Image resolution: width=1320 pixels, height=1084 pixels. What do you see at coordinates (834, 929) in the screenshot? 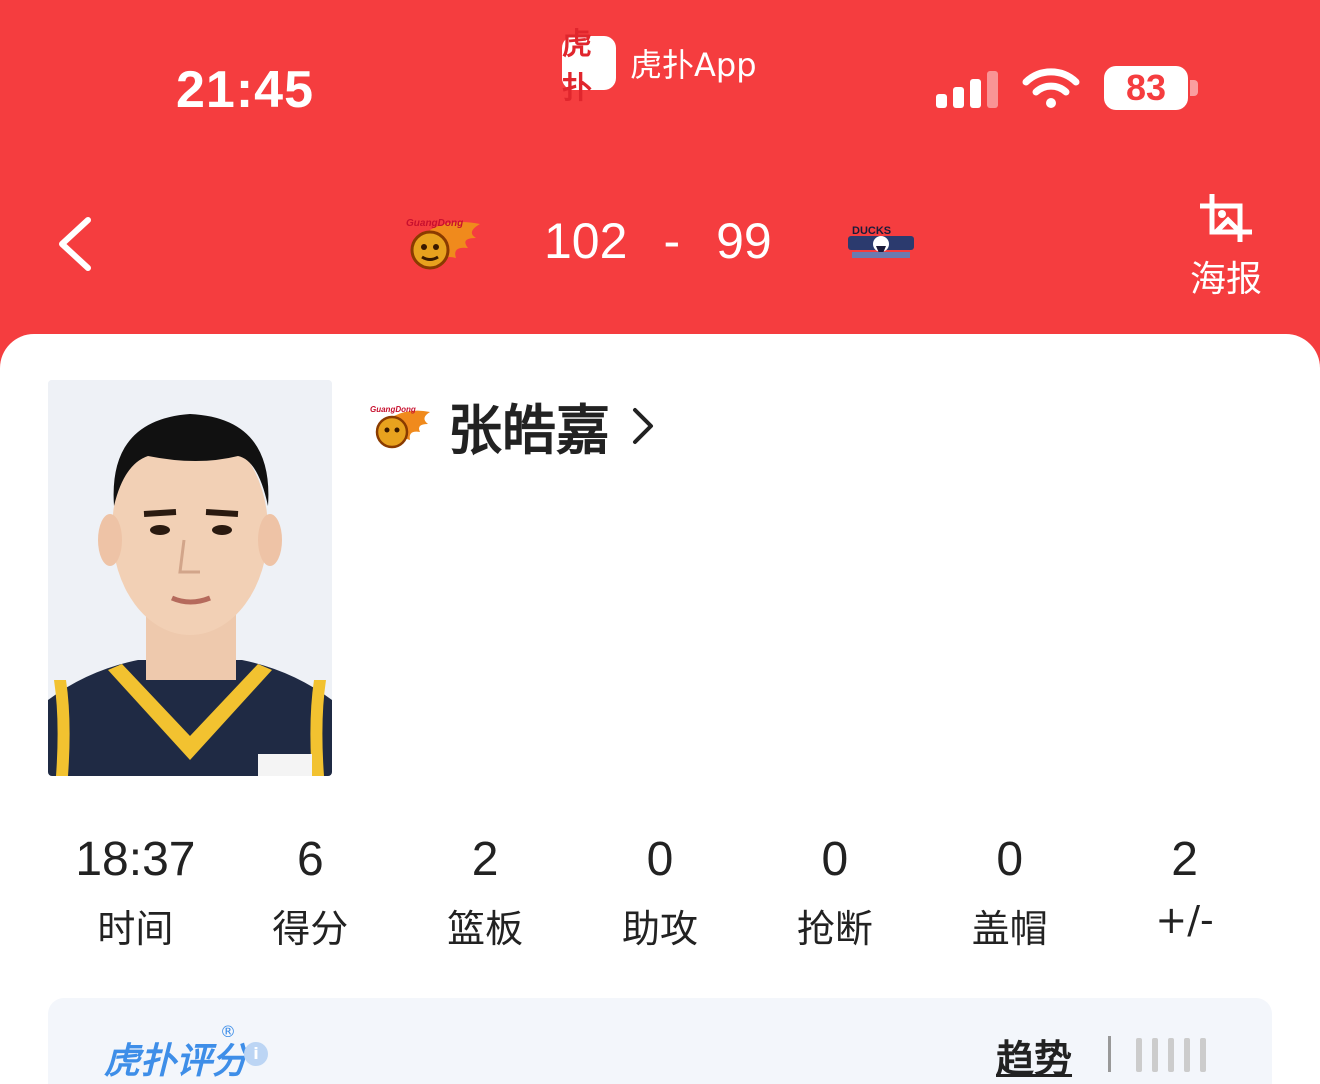
I see `stat-label: 抢断` at bounding box center [834, 929].